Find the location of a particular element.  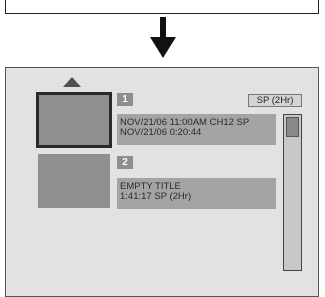

title-thumbnail-selected is located at coordinates (74, 120).